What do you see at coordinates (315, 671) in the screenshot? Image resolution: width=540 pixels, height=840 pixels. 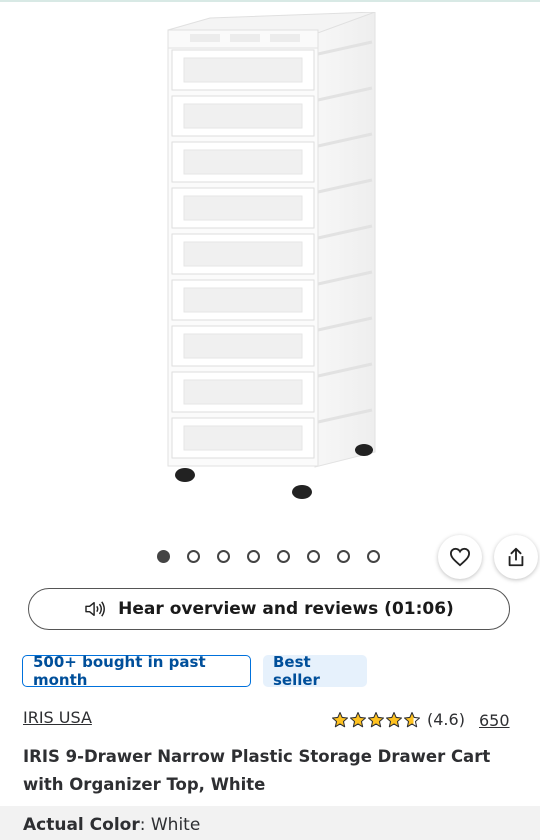 I see `best-seller-badge: Best seller` at bounding box center [315, 671].